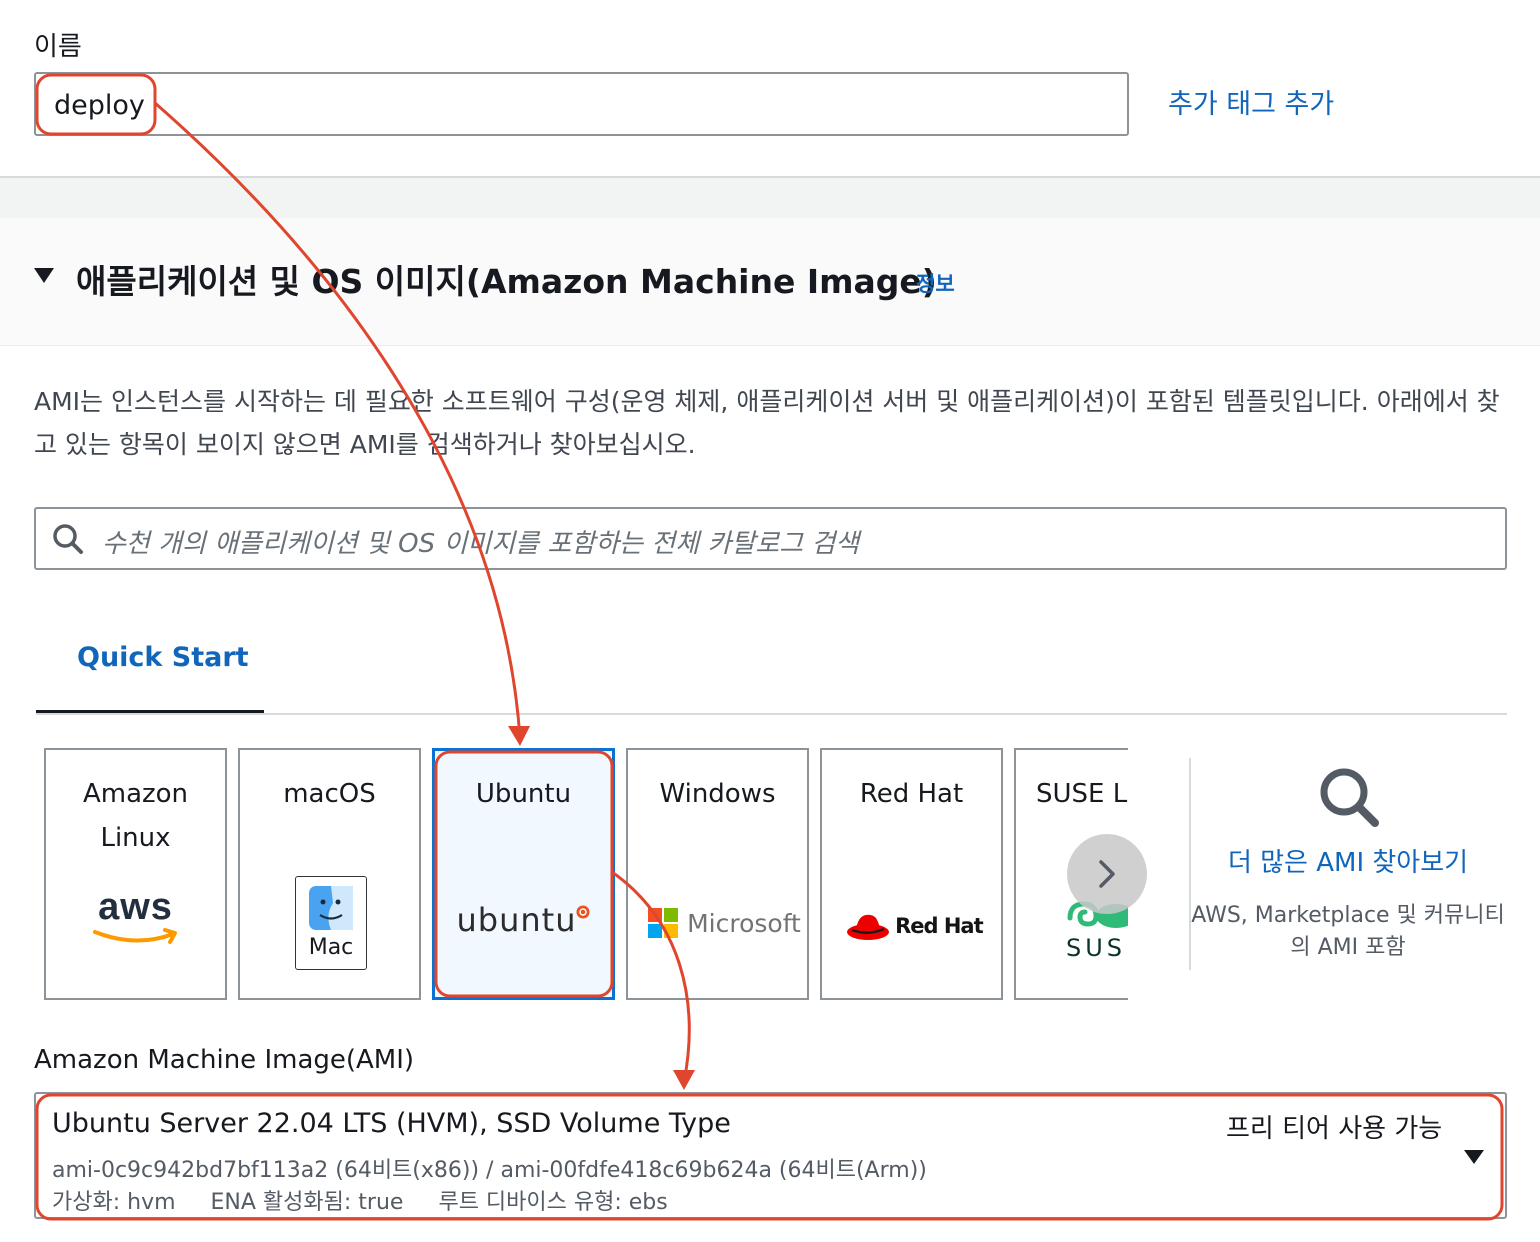 The width and height of the screenshot is (1540, 1242). What do you see at coordinates (1349, 797) in the screenshot?
I see `browse-search-icon` at bounding box center [1349, 797].